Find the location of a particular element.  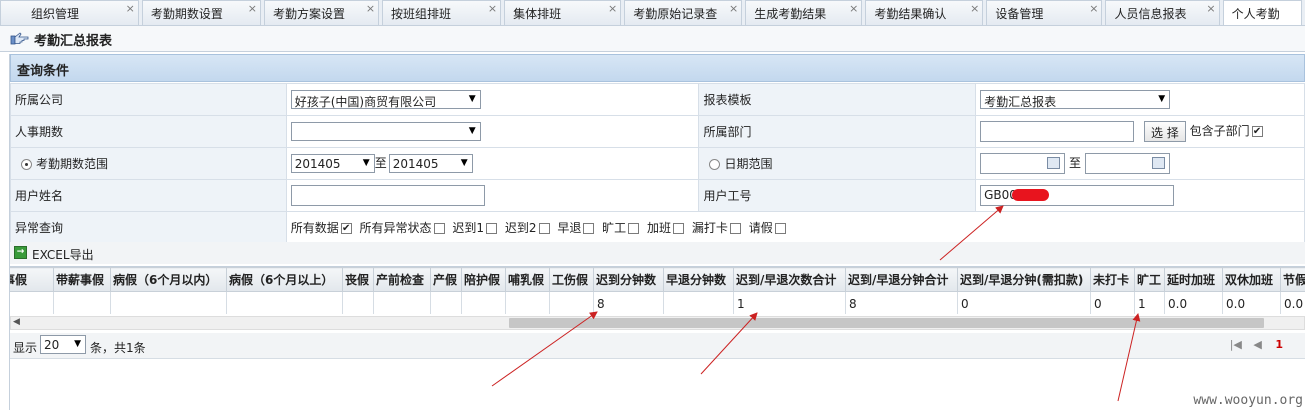

period-range-radio is located at coordinates (26, 164).